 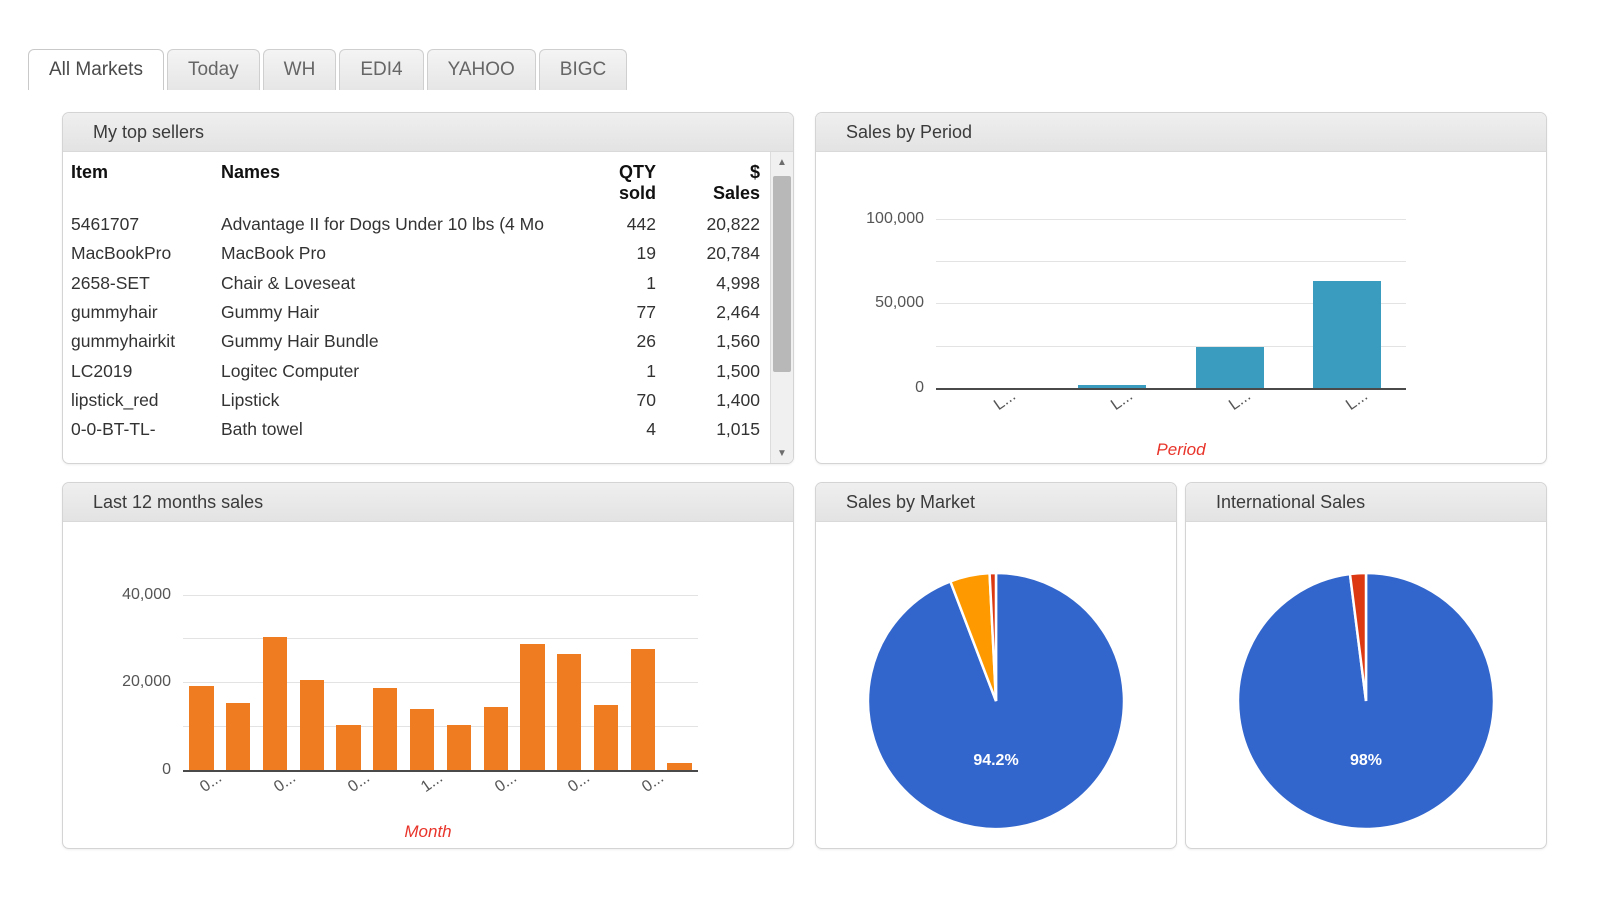 What do you see at coordinates (733, 224) in the screenshot?
I see `cell-sales: 20,822` at bounding box center [733, 224].